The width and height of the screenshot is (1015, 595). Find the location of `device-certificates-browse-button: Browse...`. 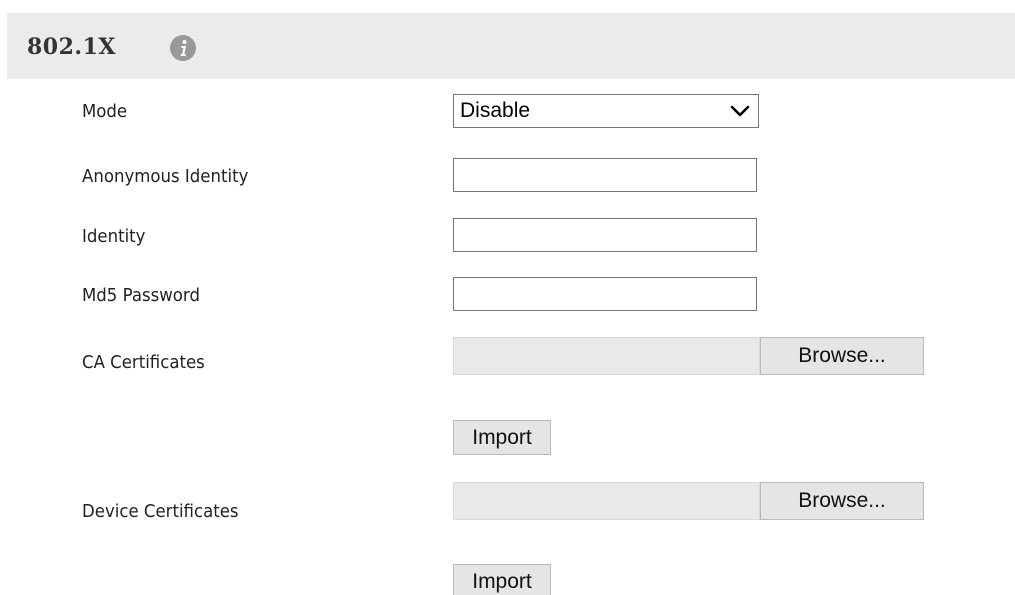

device-certificates-browse-button: Browse... is located at coordinates (842, 501).